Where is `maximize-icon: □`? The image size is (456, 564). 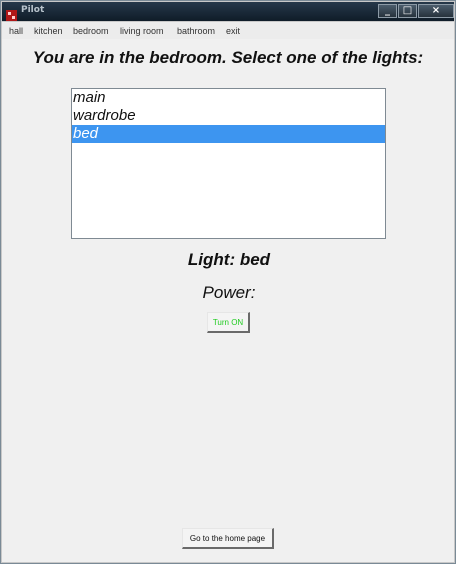 maximize-icon: □ is located at coordinates (407, 10).